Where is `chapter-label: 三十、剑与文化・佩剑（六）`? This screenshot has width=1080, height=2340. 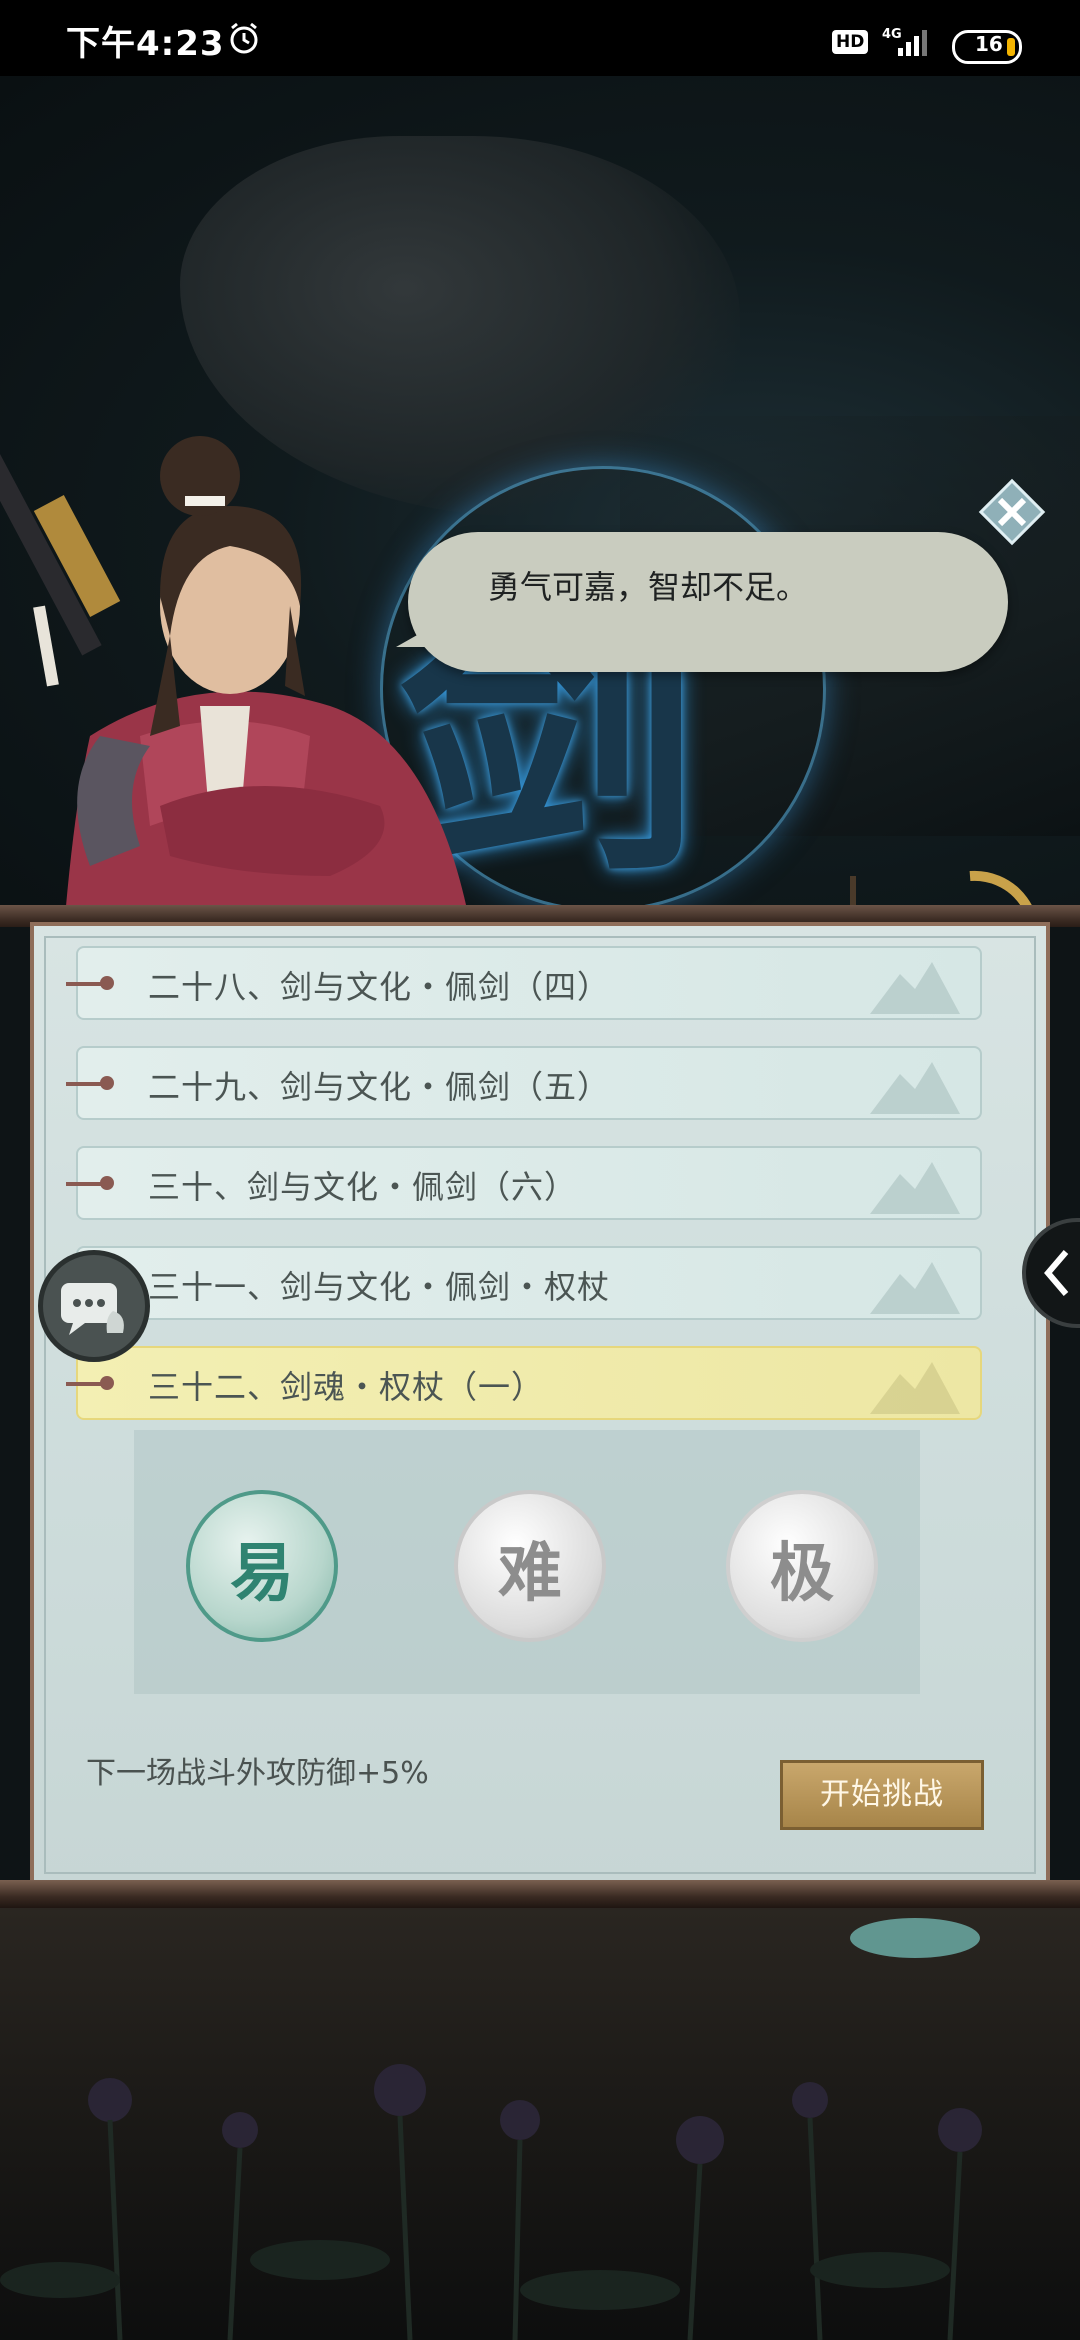 chapter-label: 三十、剑与文化・佩剑（六） is located at coordinates (363, 1187).